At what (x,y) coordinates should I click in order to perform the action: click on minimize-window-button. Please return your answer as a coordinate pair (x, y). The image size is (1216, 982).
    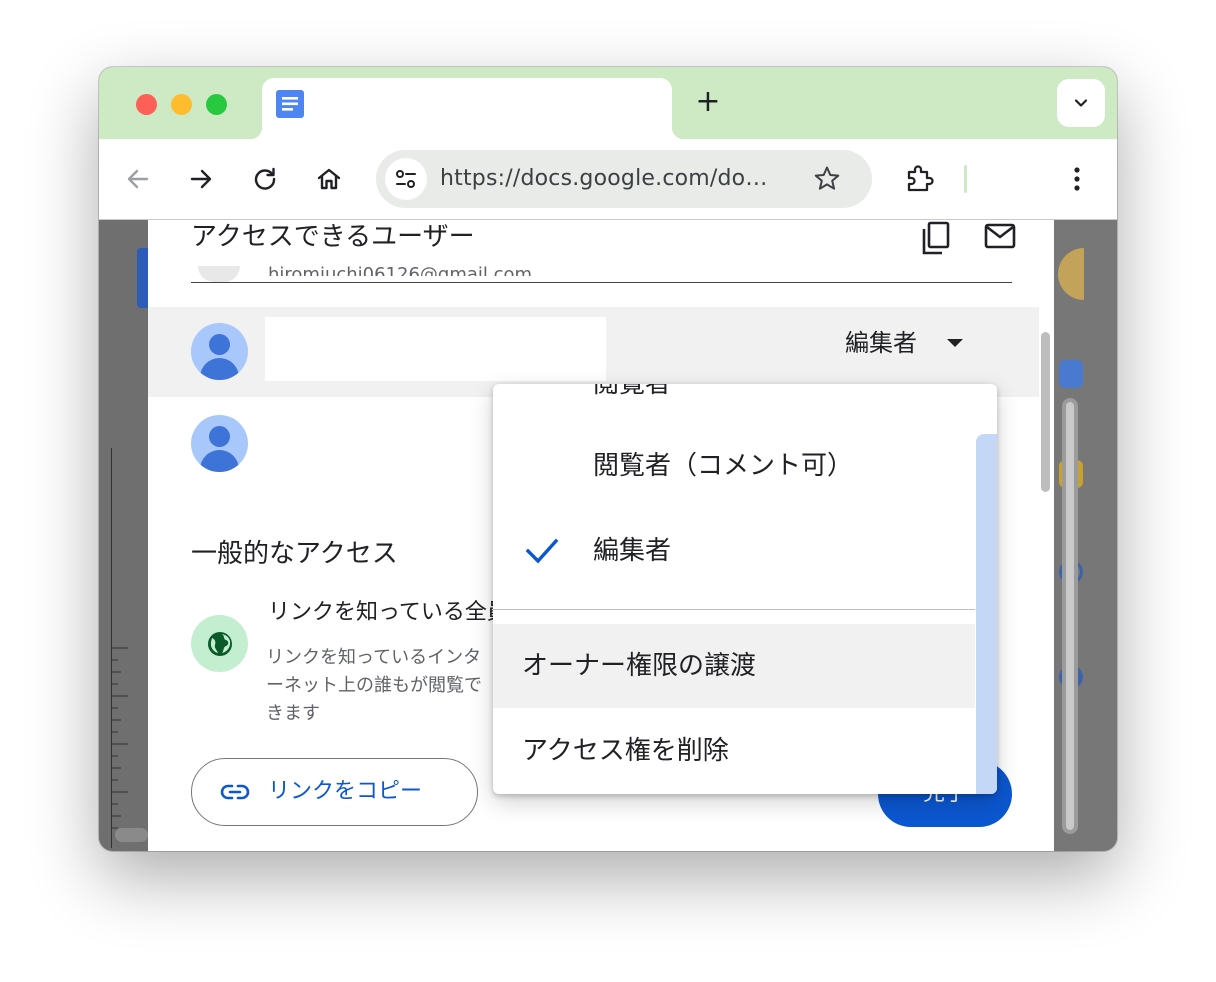
    Looking at the image, I should click on (181, 104).